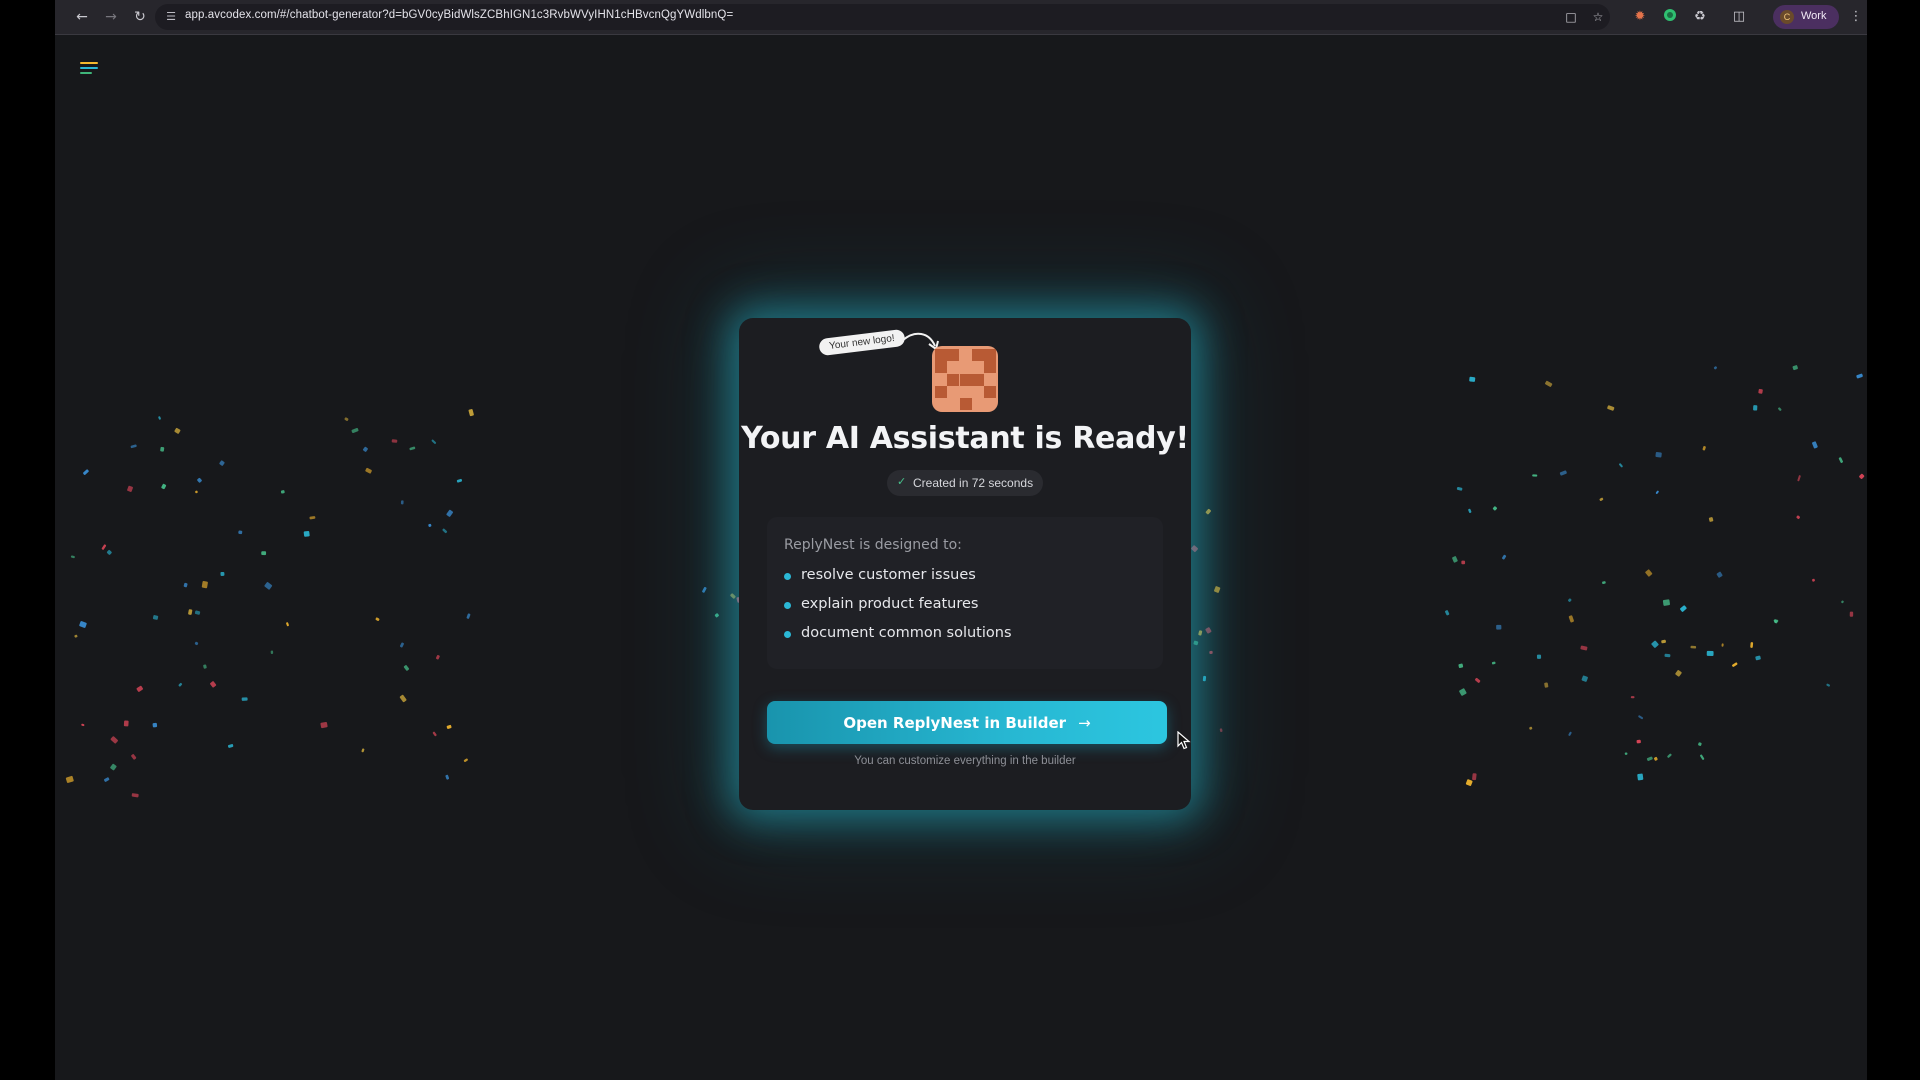  I want to click on star-icon: ☆, so click(1598, 17).